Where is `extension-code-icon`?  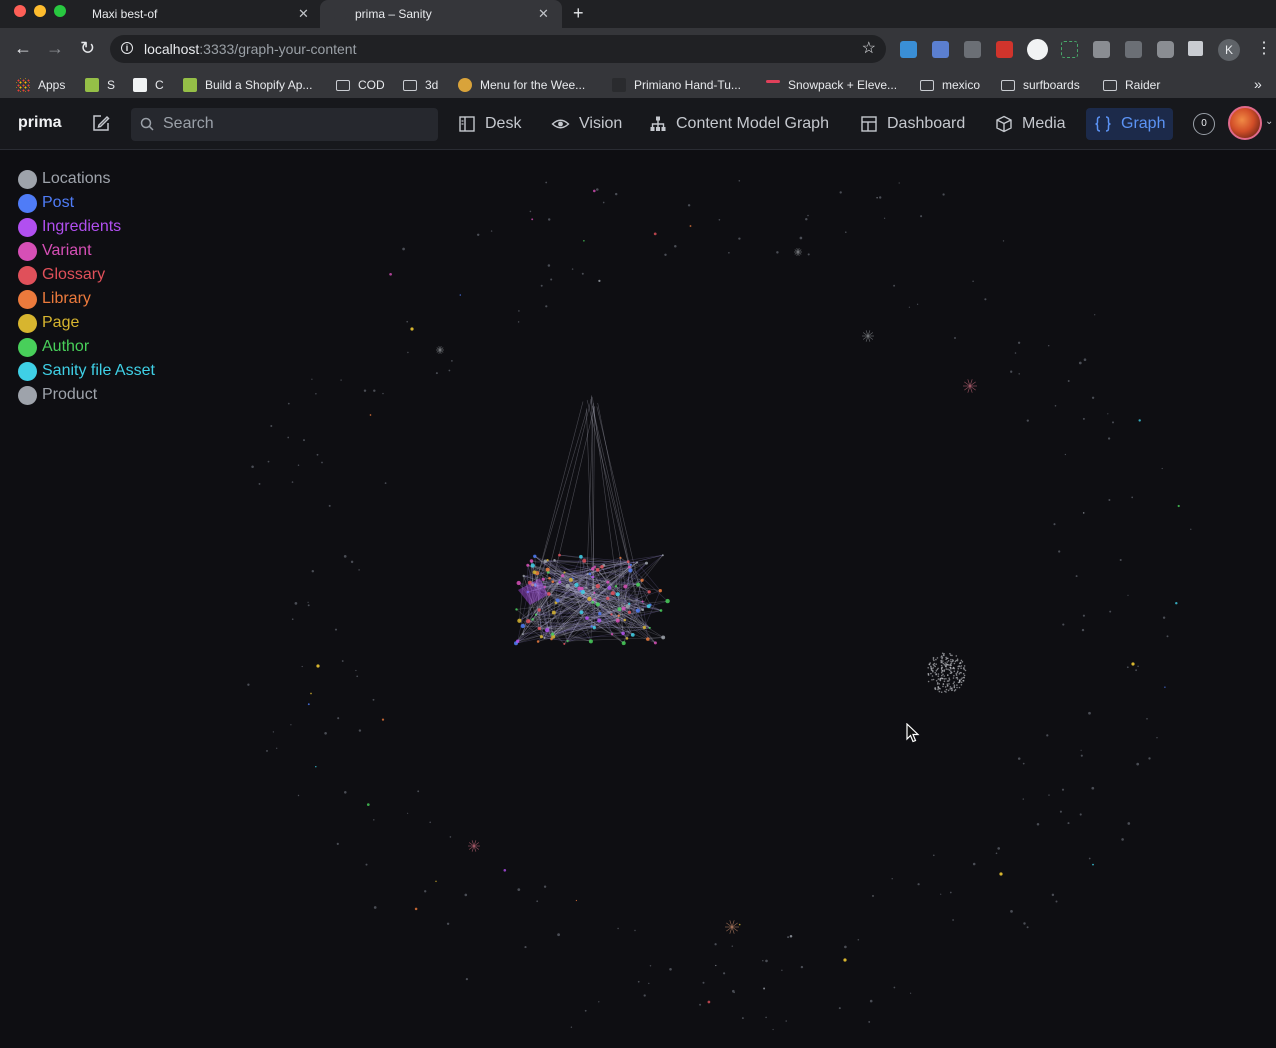 extension-code-icon is located at coordinates (1101, 49).